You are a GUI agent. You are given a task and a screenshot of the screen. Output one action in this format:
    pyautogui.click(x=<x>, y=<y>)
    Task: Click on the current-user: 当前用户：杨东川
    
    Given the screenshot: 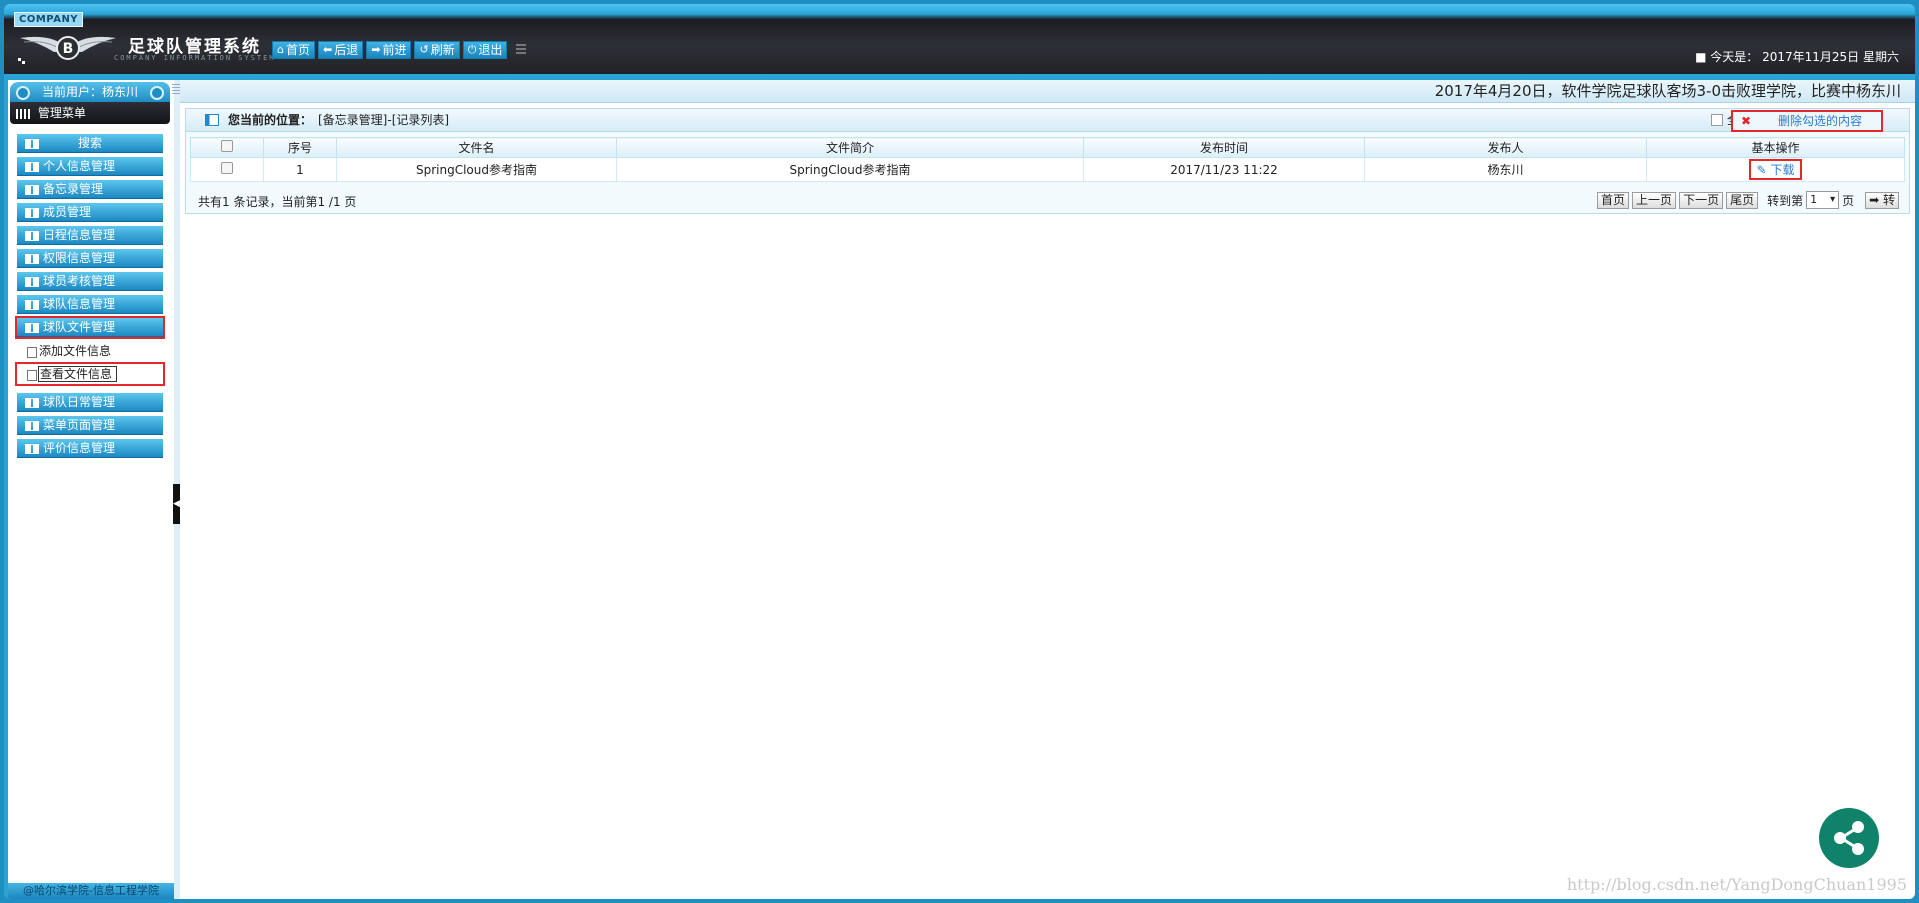 What is the action you would take?
    pyautogui.click(x=90, y=92)
    